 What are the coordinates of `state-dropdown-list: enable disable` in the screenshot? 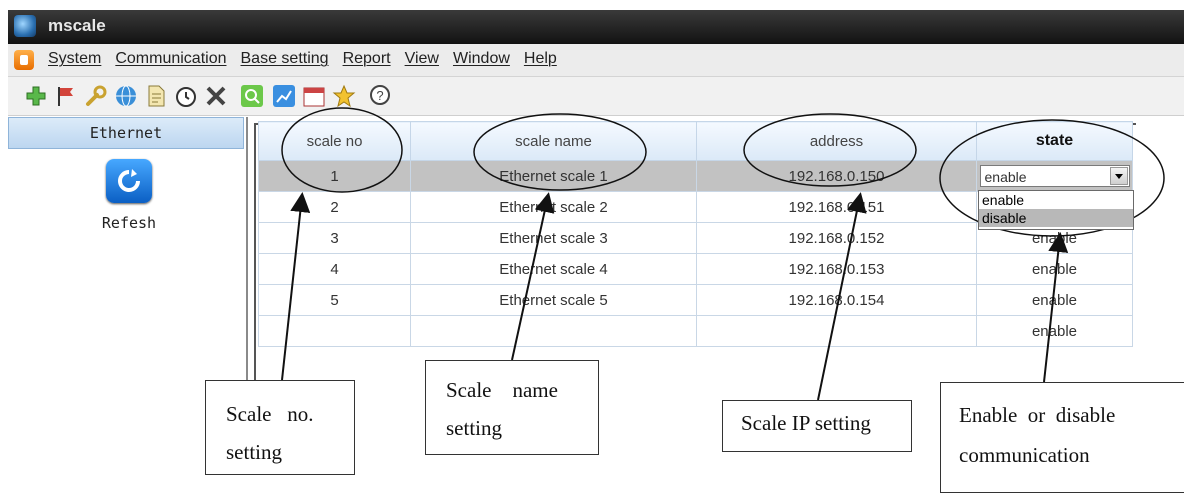 It's located at (1056, 210).